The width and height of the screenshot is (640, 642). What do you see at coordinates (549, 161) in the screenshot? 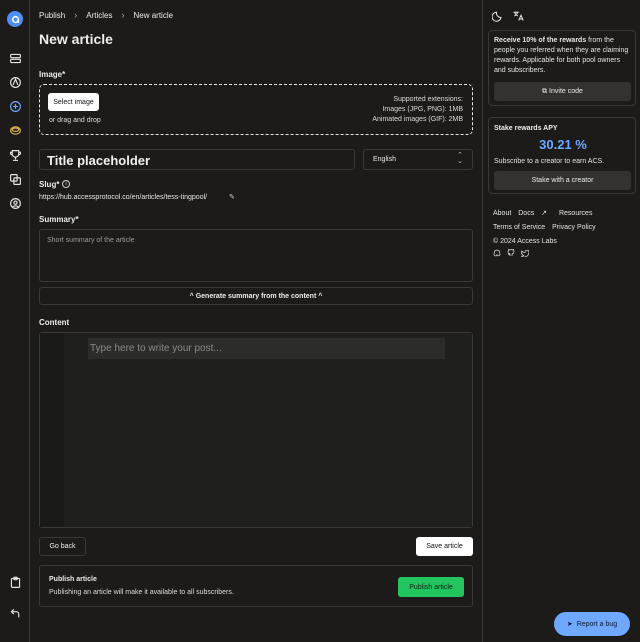
I see `stake-subtitle: Subscribe to a creator to earn ACS.` at bounding box center [549, 161].